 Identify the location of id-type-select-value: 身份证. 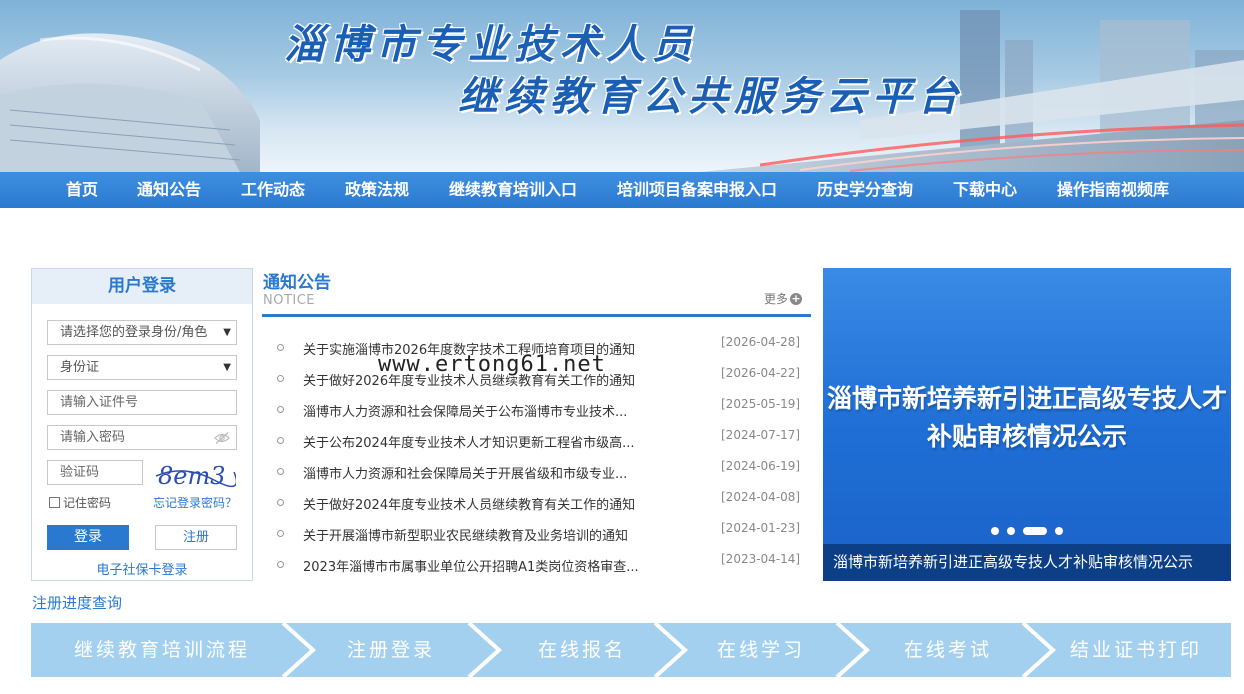
(80, 367).